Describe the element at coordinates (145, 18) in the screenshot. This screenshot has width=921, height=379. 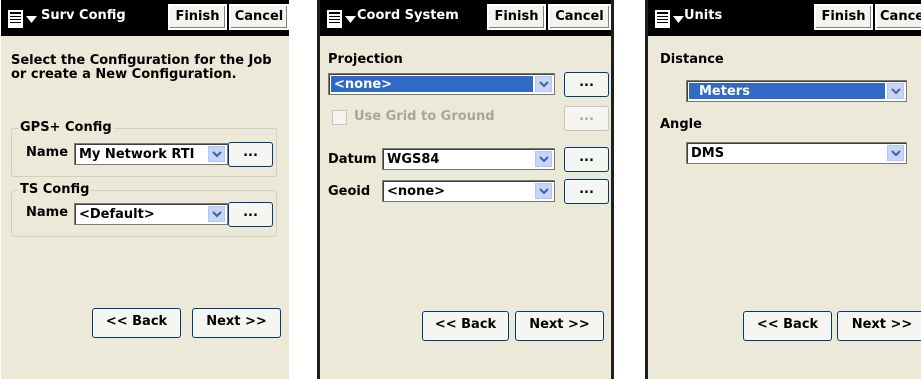
I see `title-bar: Surv Config Finish Cancel` at that location.